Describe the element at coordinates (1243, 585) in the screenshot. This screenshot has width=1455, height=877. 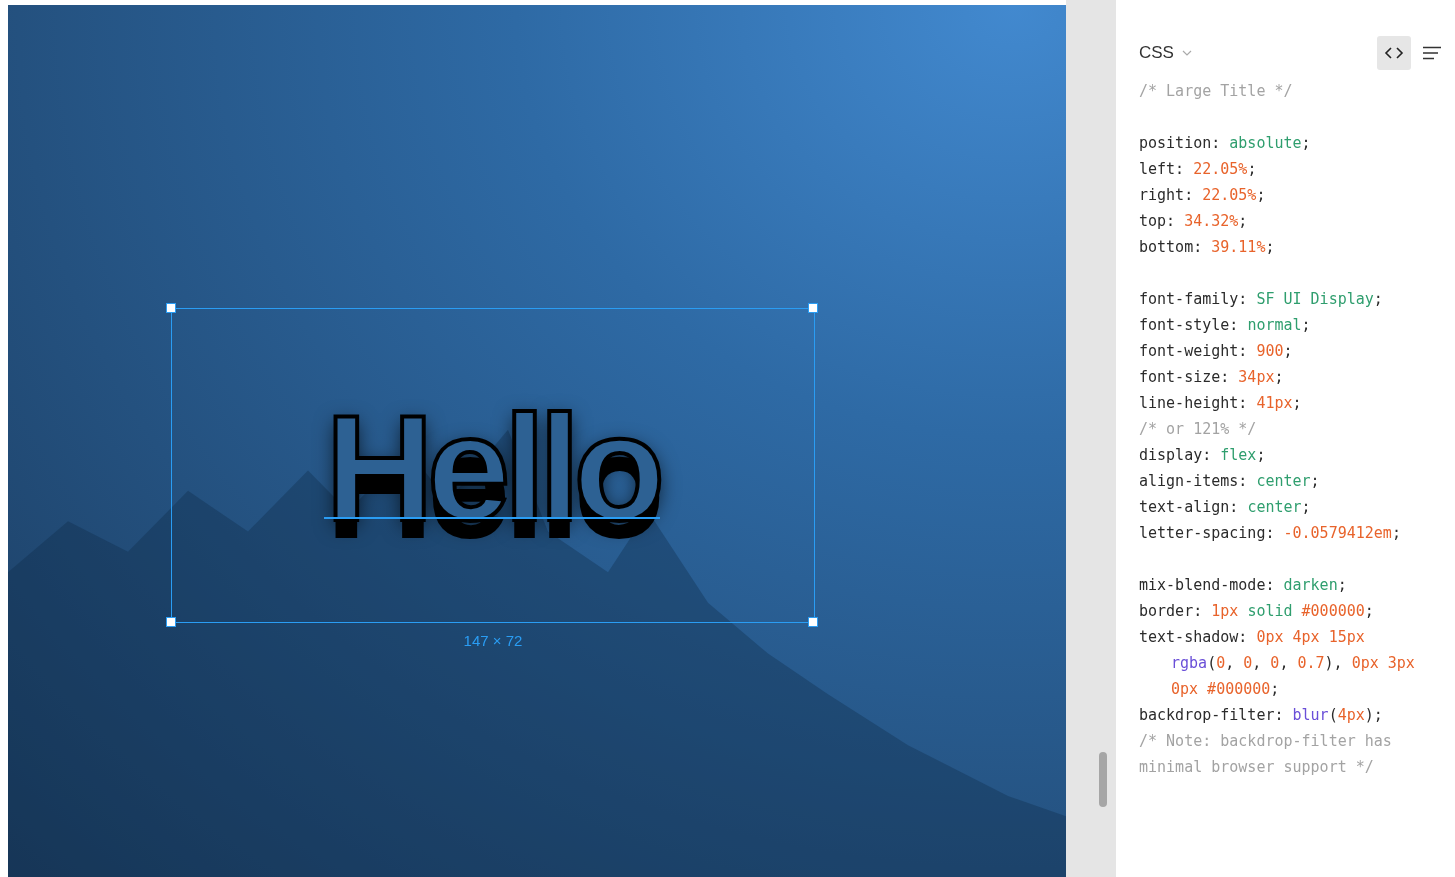
I see `code-line: mix-blend-mode: darken;` at that location.